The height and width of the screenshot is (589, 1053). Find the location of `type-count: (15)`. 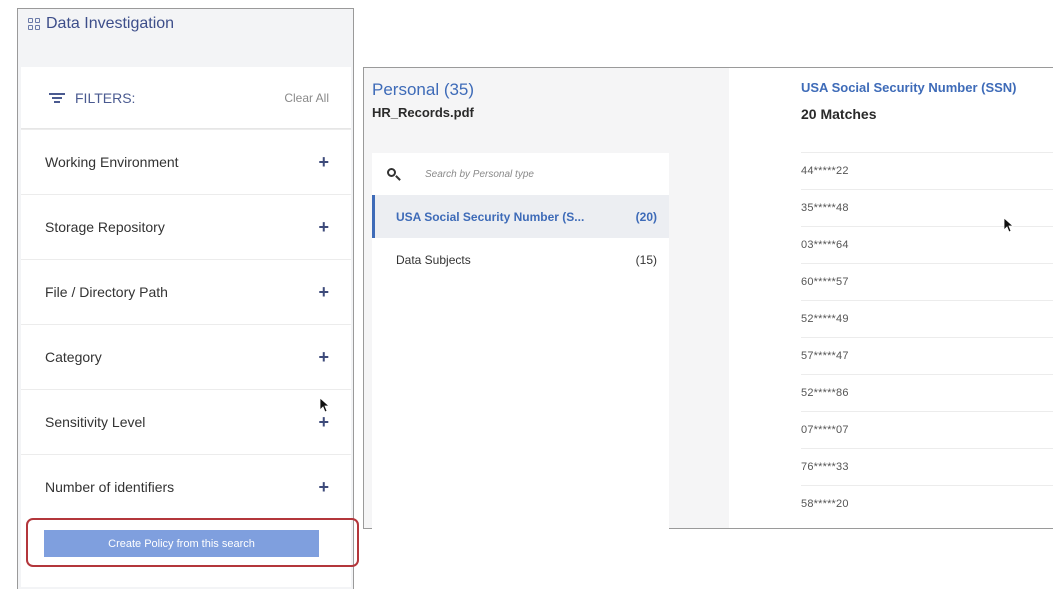

type-count: (15) is located at coordinates (646, 259).